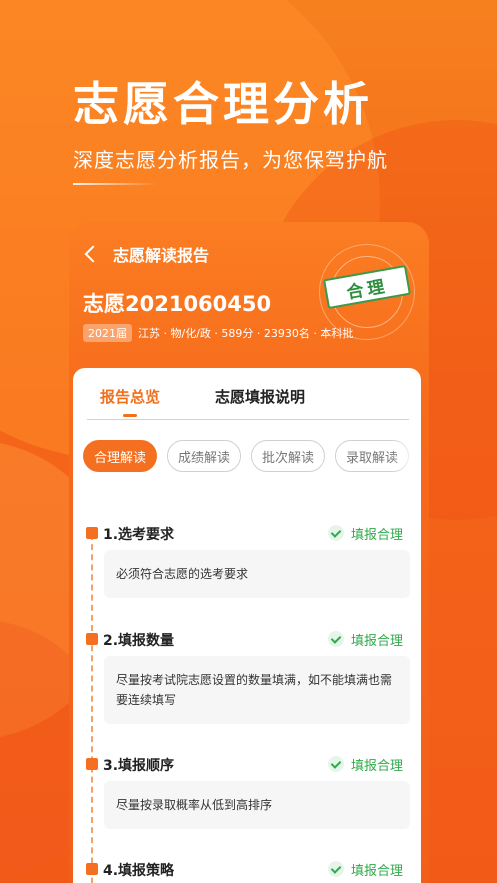 Image resolution: width=497 pixels, height=883 pixels. I want to click on nav-title: 志愿解读报告, so click(161, 255).